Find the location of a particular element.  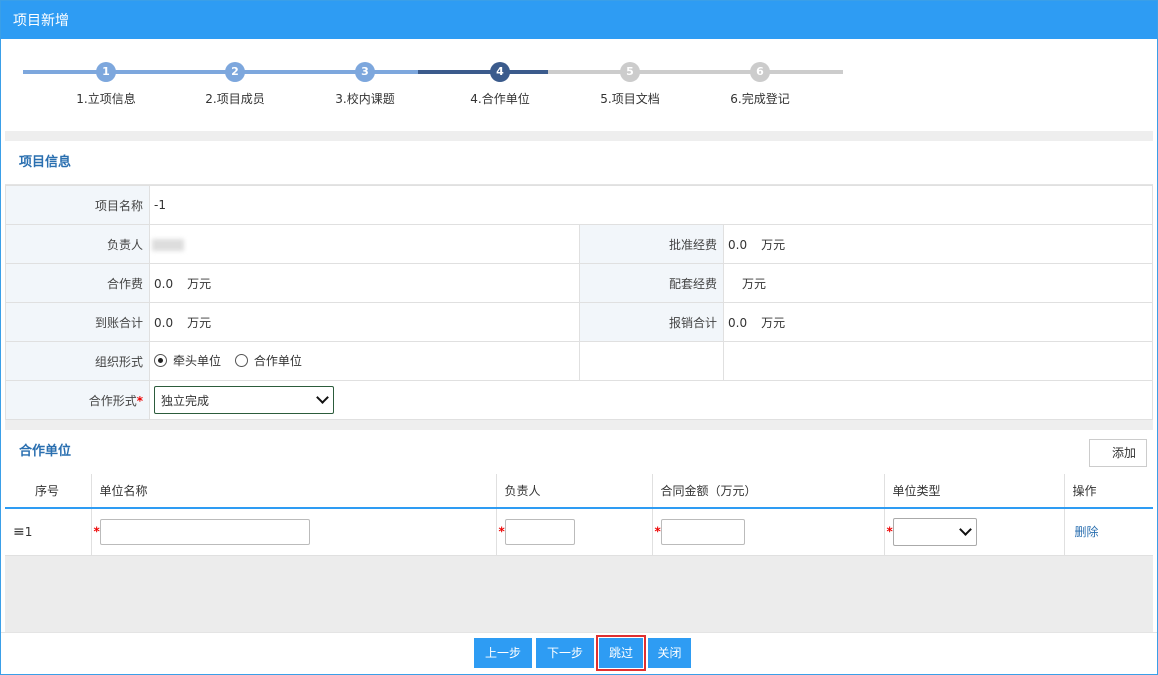

action-cell: 删除 is located at coordinates (1108, 532).